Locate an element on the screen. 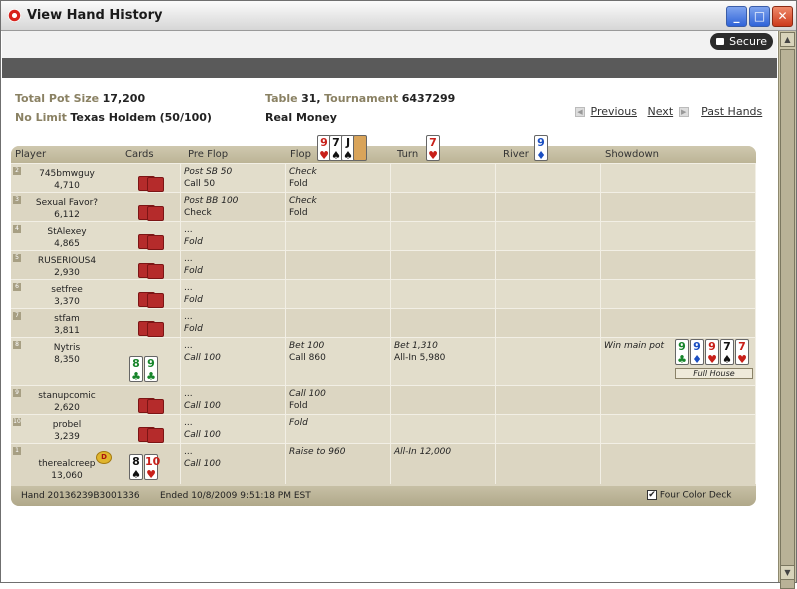 The width and height of the screenshot is (797, 589). four-color-checkbox: ✔ is located at coordinates (652, 495).